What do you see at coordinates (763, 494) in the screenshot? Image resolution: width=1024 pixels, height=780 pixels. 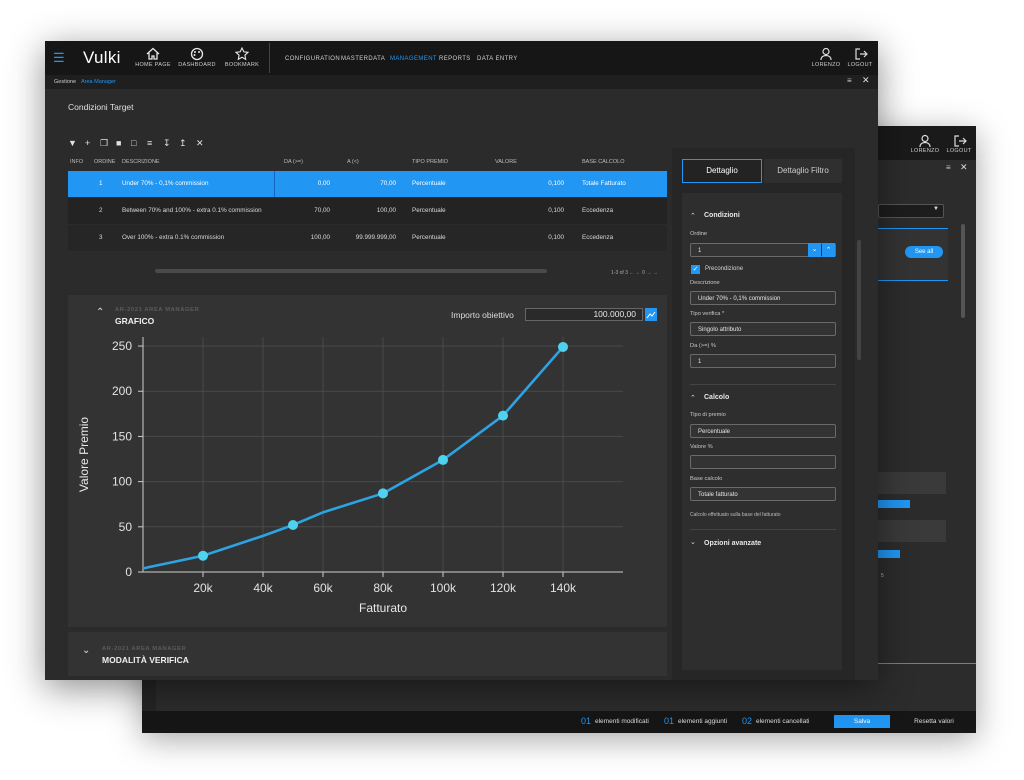 I see `base-calcolo-field: Totale fatturato` at bounding box center [763, 494].